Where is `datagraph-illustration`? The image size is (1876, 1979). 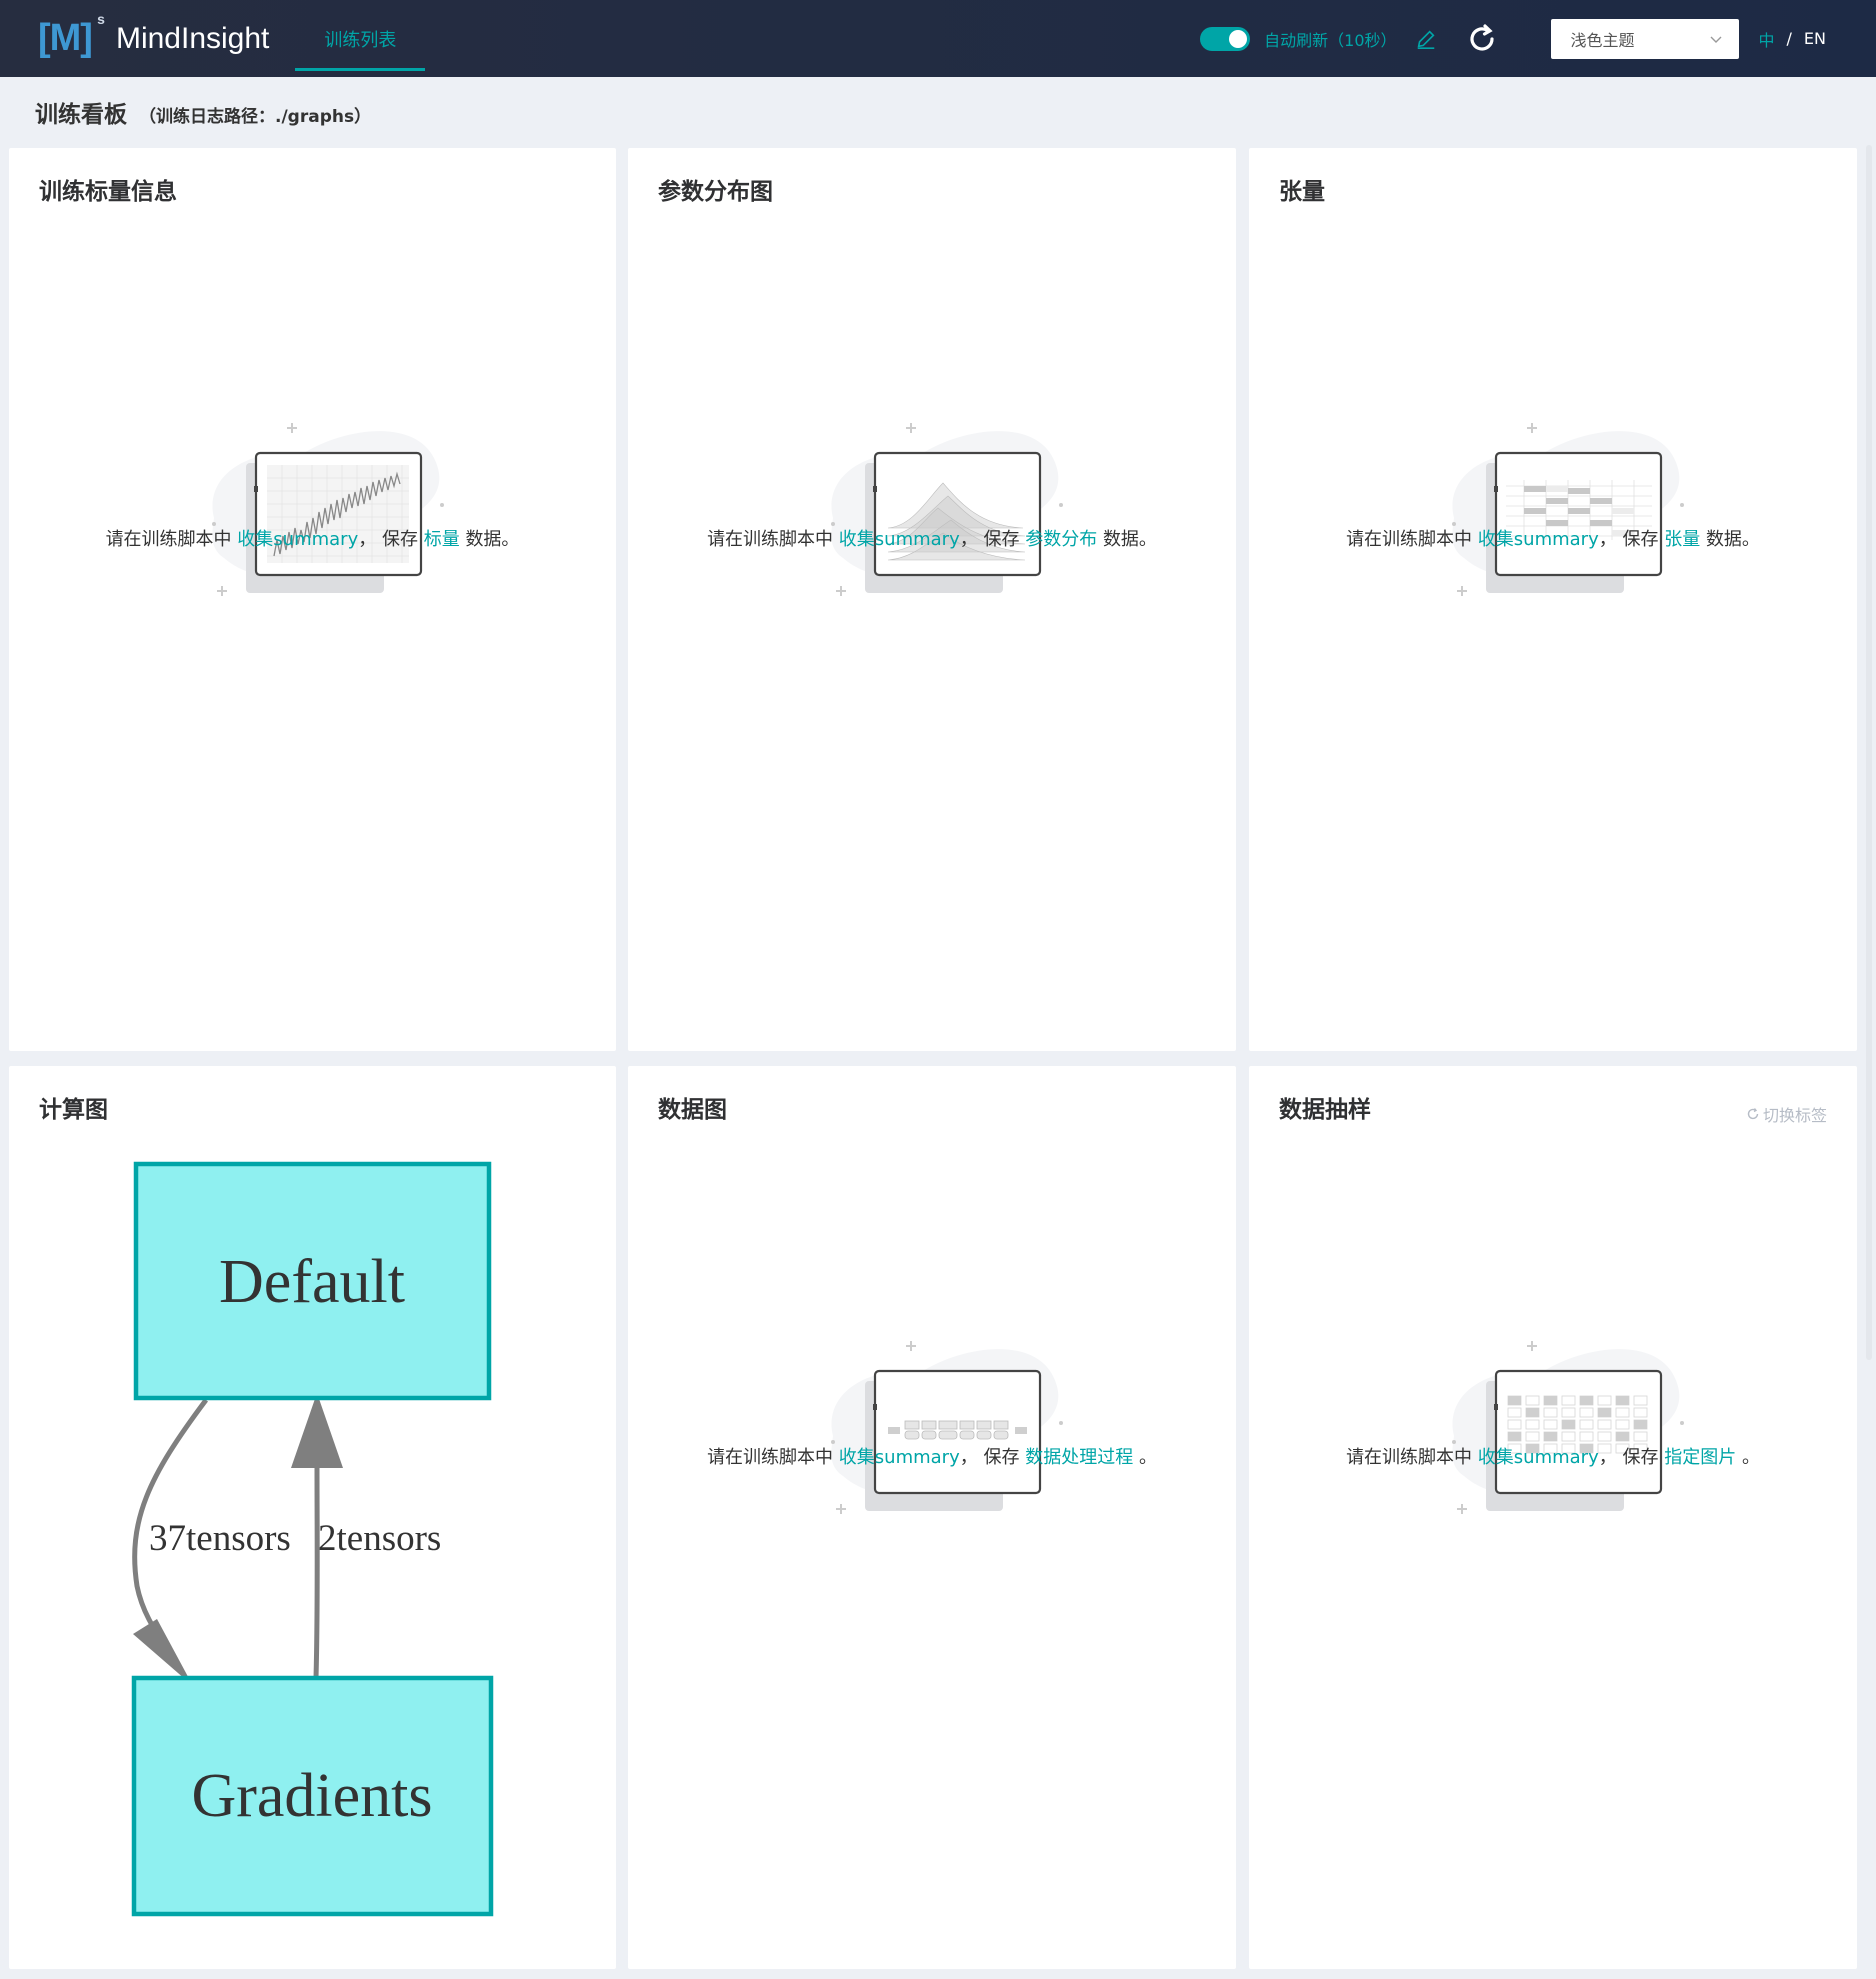 datagraph-illustration is located at coordinates (947, 1427).